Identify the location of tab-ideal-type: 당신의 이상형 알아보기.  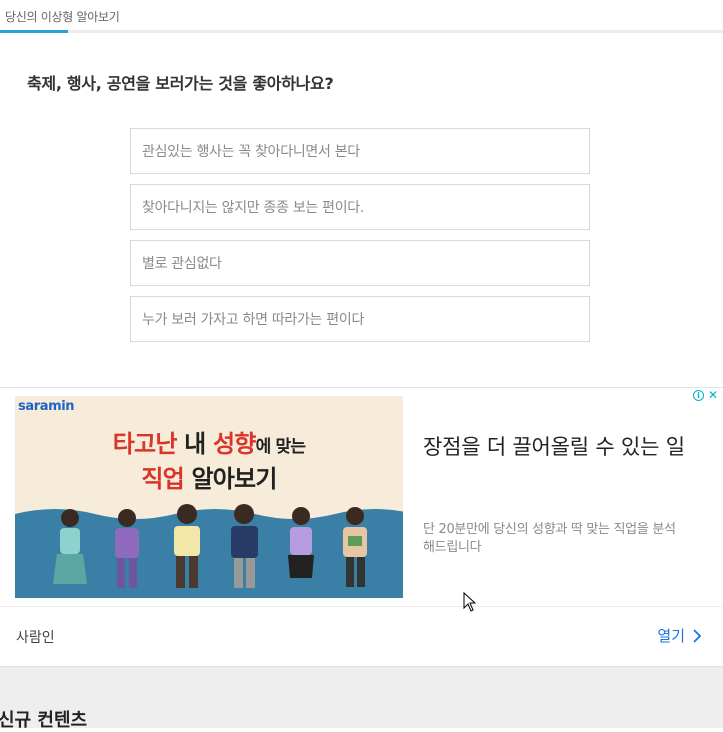
(60, 16).